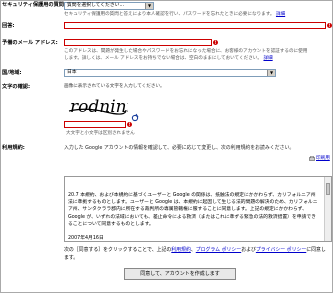  I want to click on terms-scrollbar-thumb, so click(328, 189).